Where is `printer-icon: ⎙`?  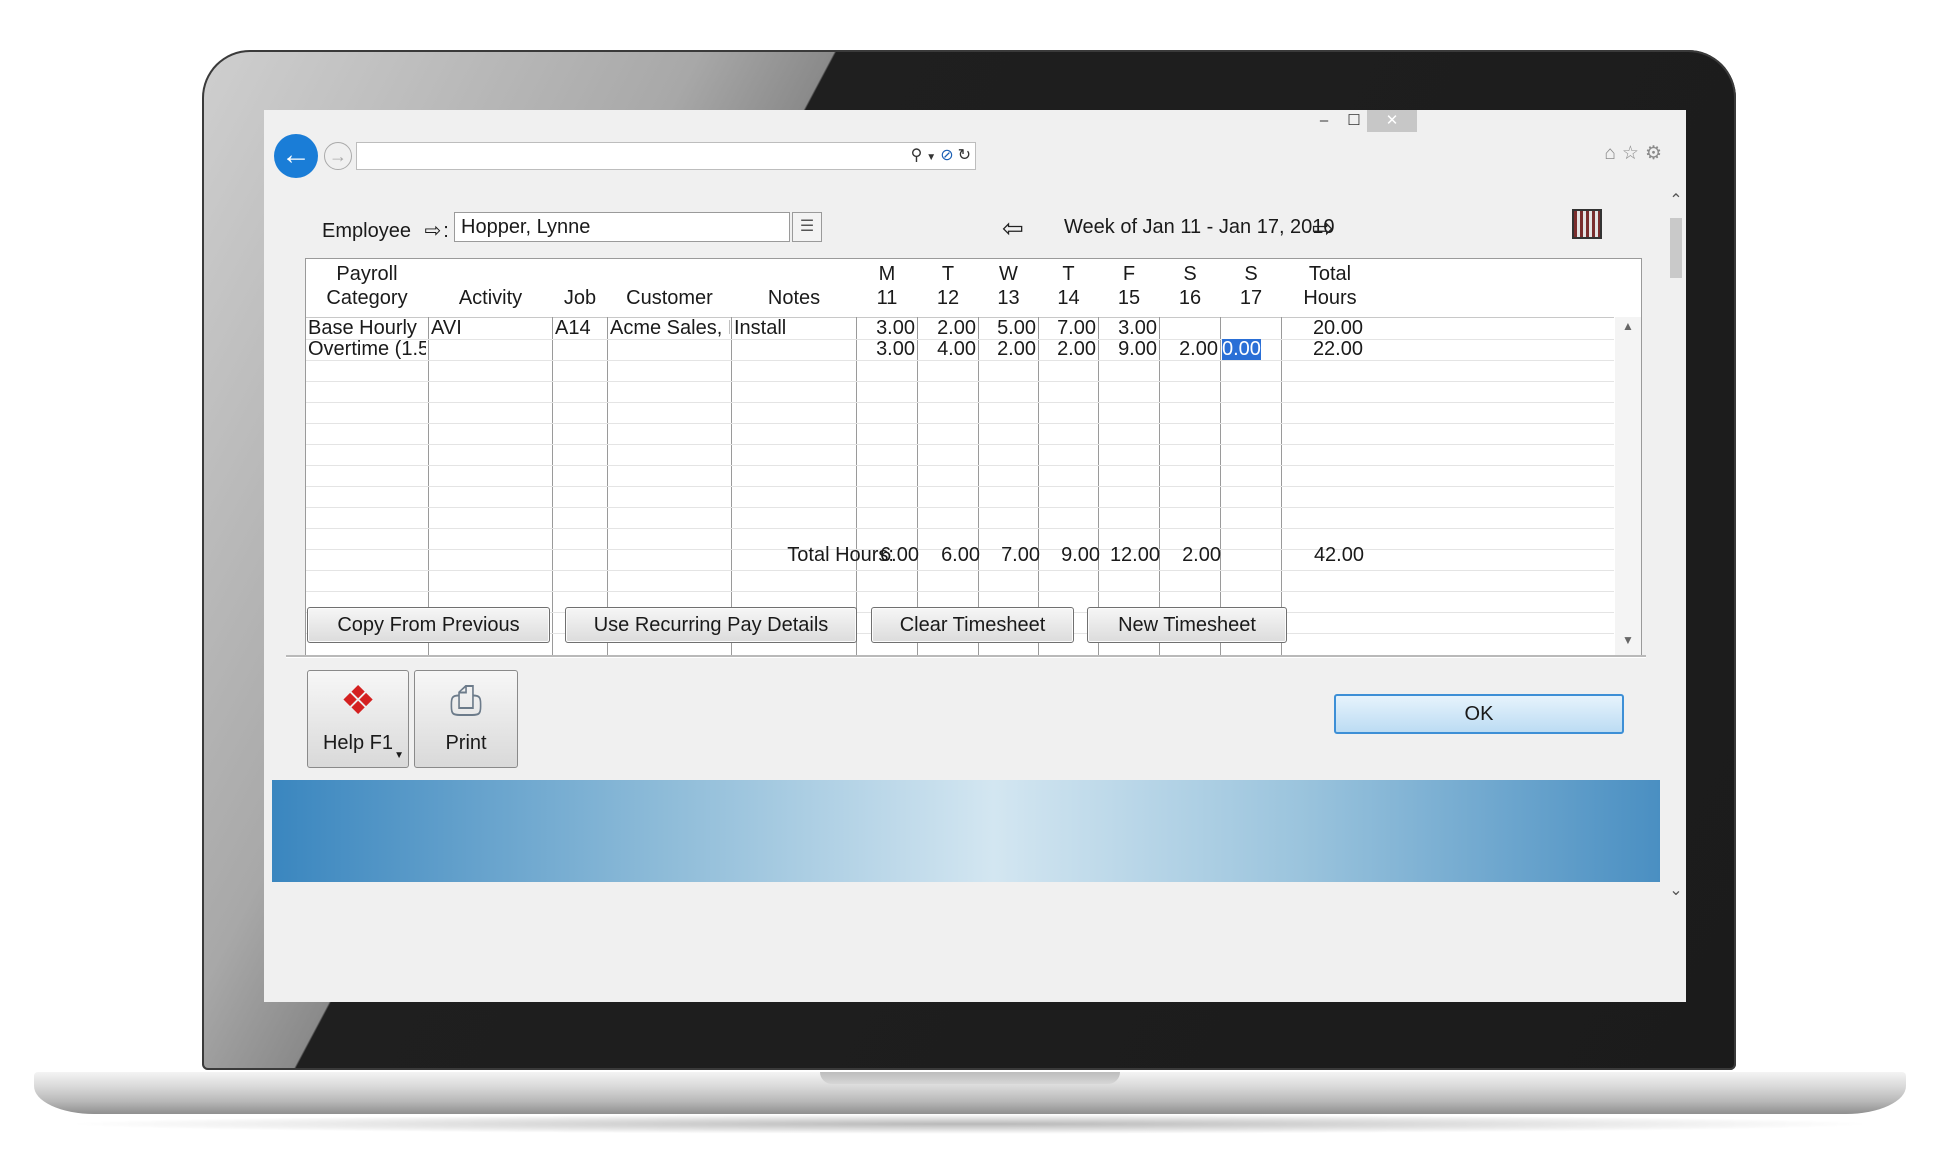
printer-icon: ⎙ is located at coordinates (466, 701).